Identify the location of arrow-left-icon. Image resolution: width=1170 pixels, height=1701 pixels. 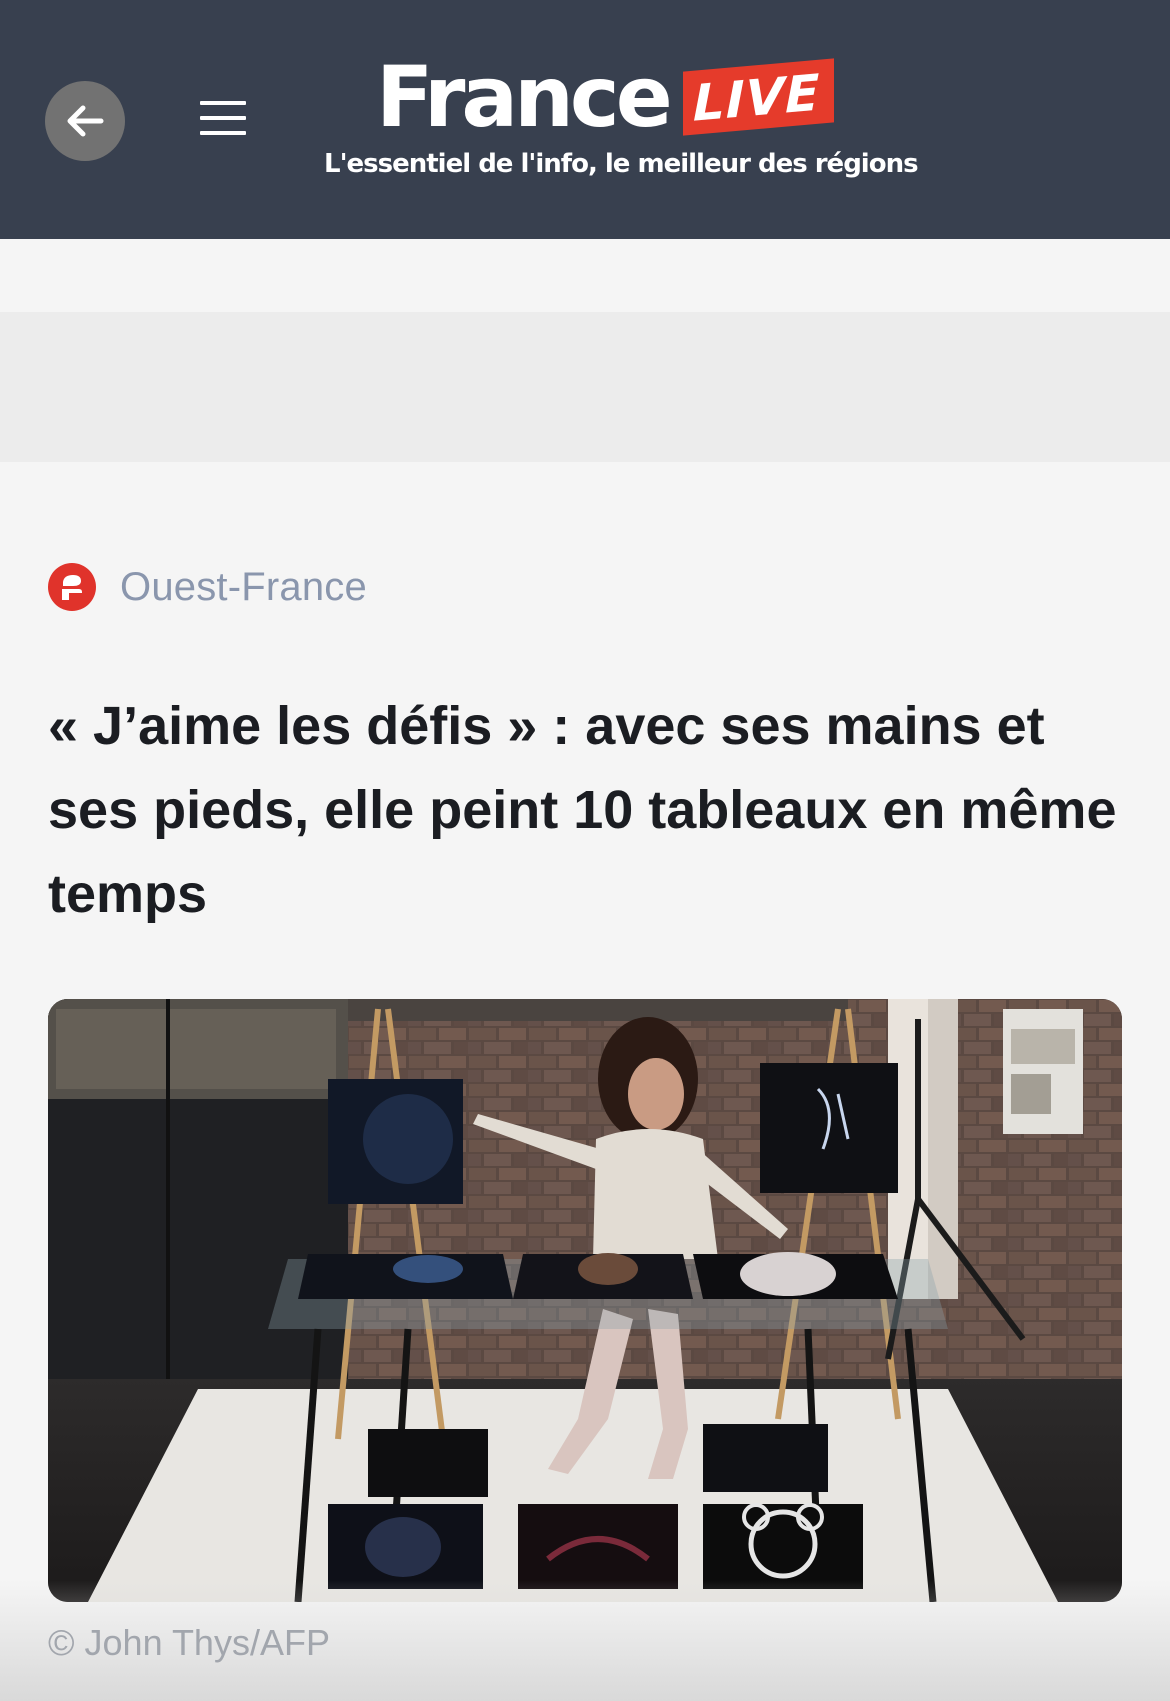
(85, 121).